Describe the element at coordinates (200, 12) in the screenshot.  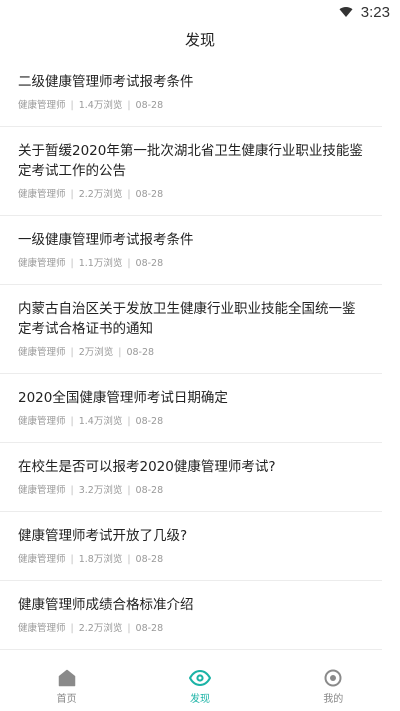
I see `status-bar: 3:23` at that location.